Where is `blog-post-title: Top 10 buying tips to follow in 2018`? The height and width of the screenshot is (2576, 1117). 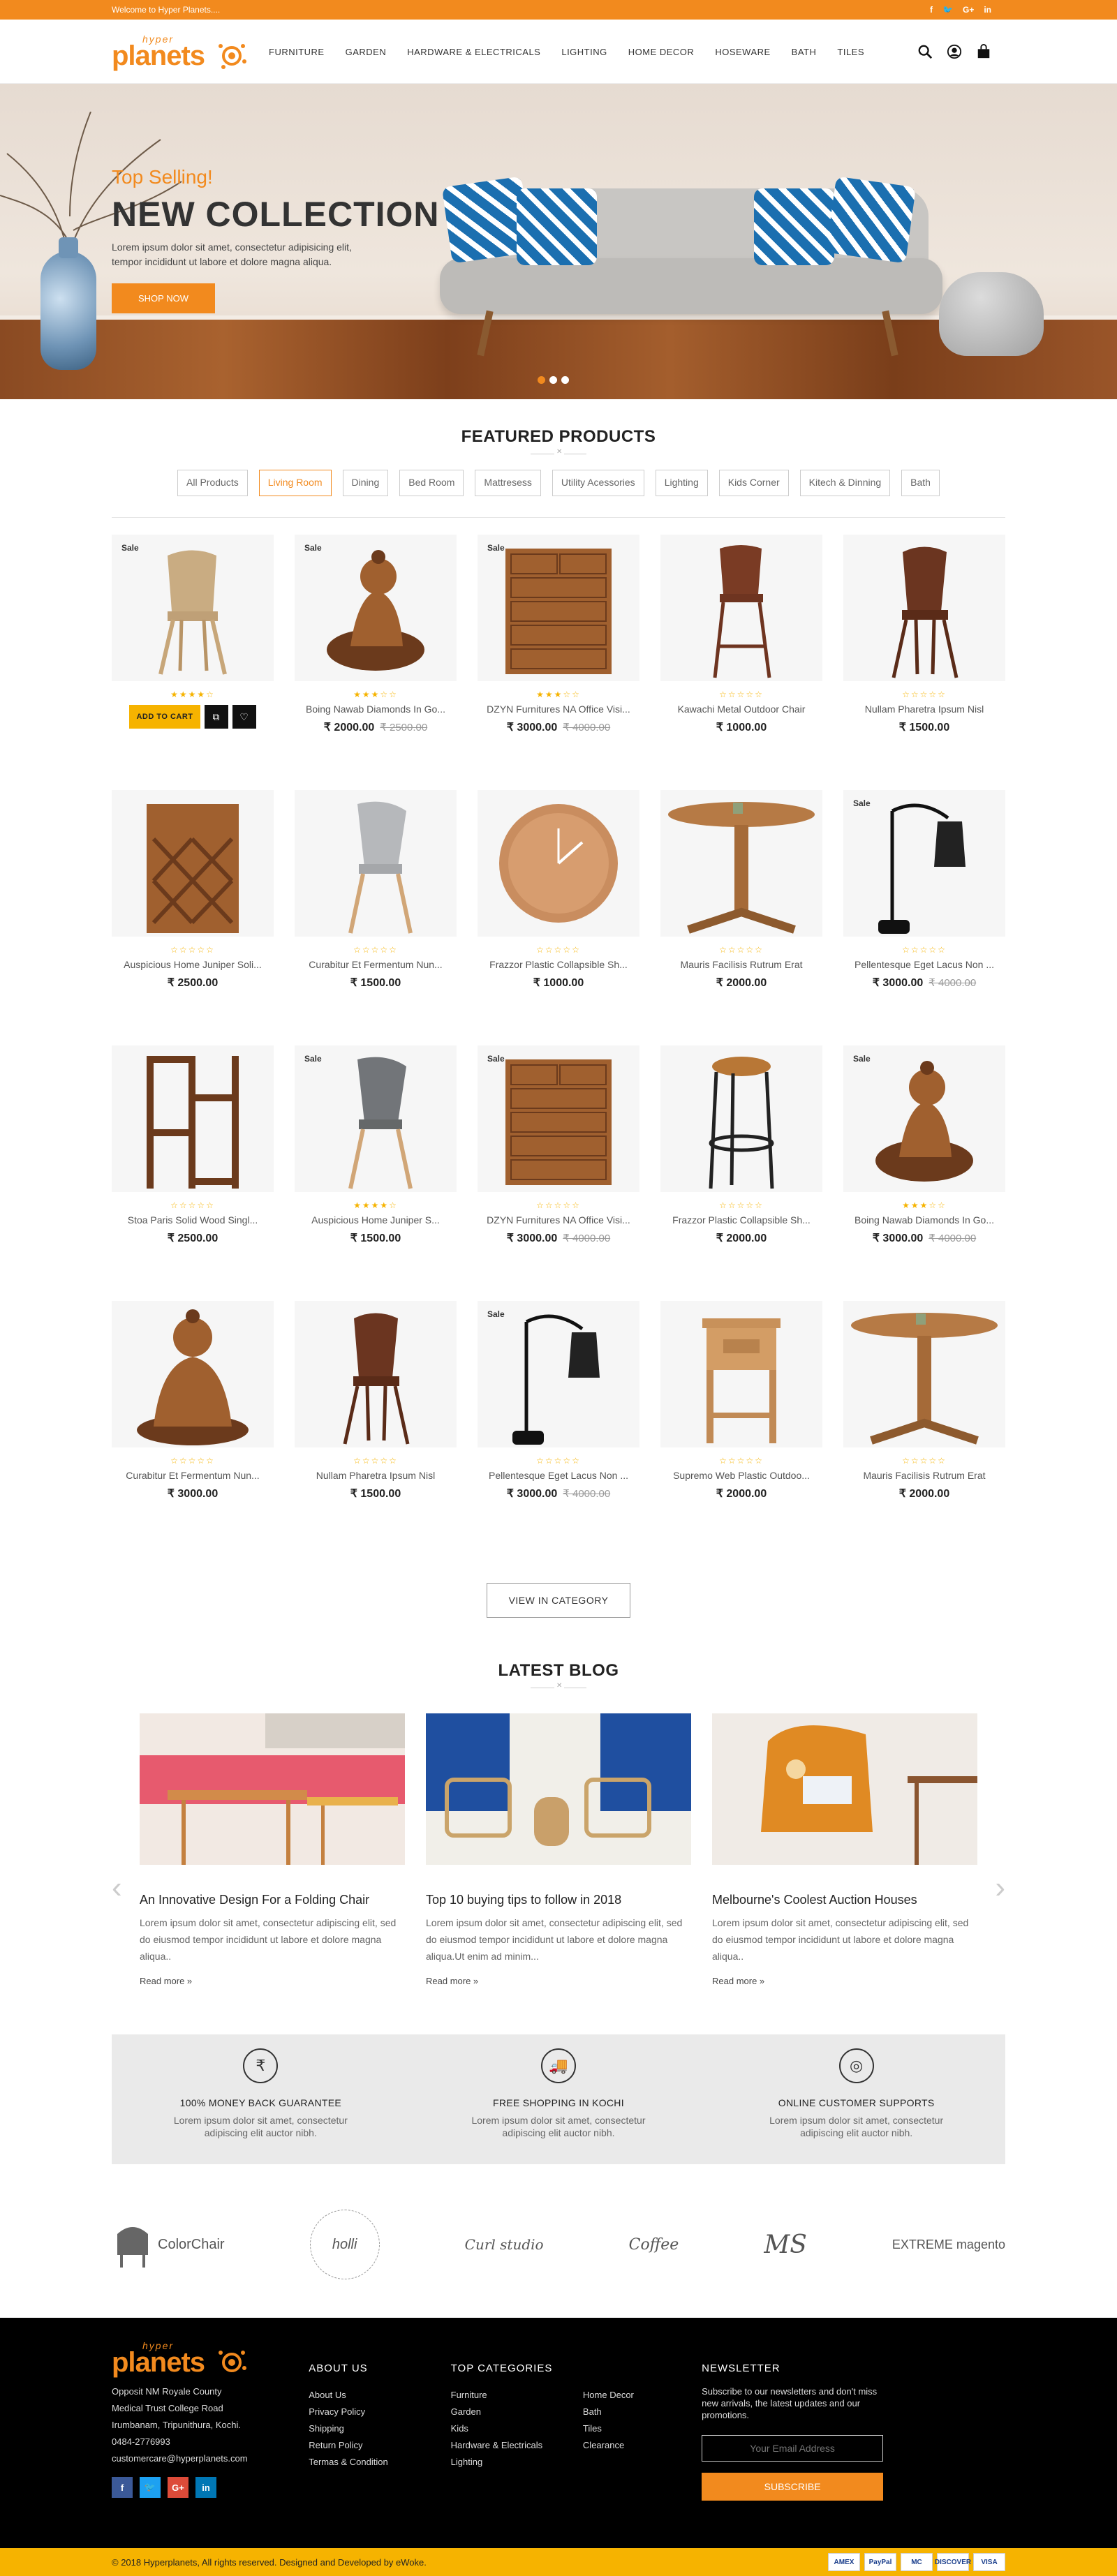 blog-post-title: Top 10 buying tips to follow in 2018 is located at coordinates (558, 1900).